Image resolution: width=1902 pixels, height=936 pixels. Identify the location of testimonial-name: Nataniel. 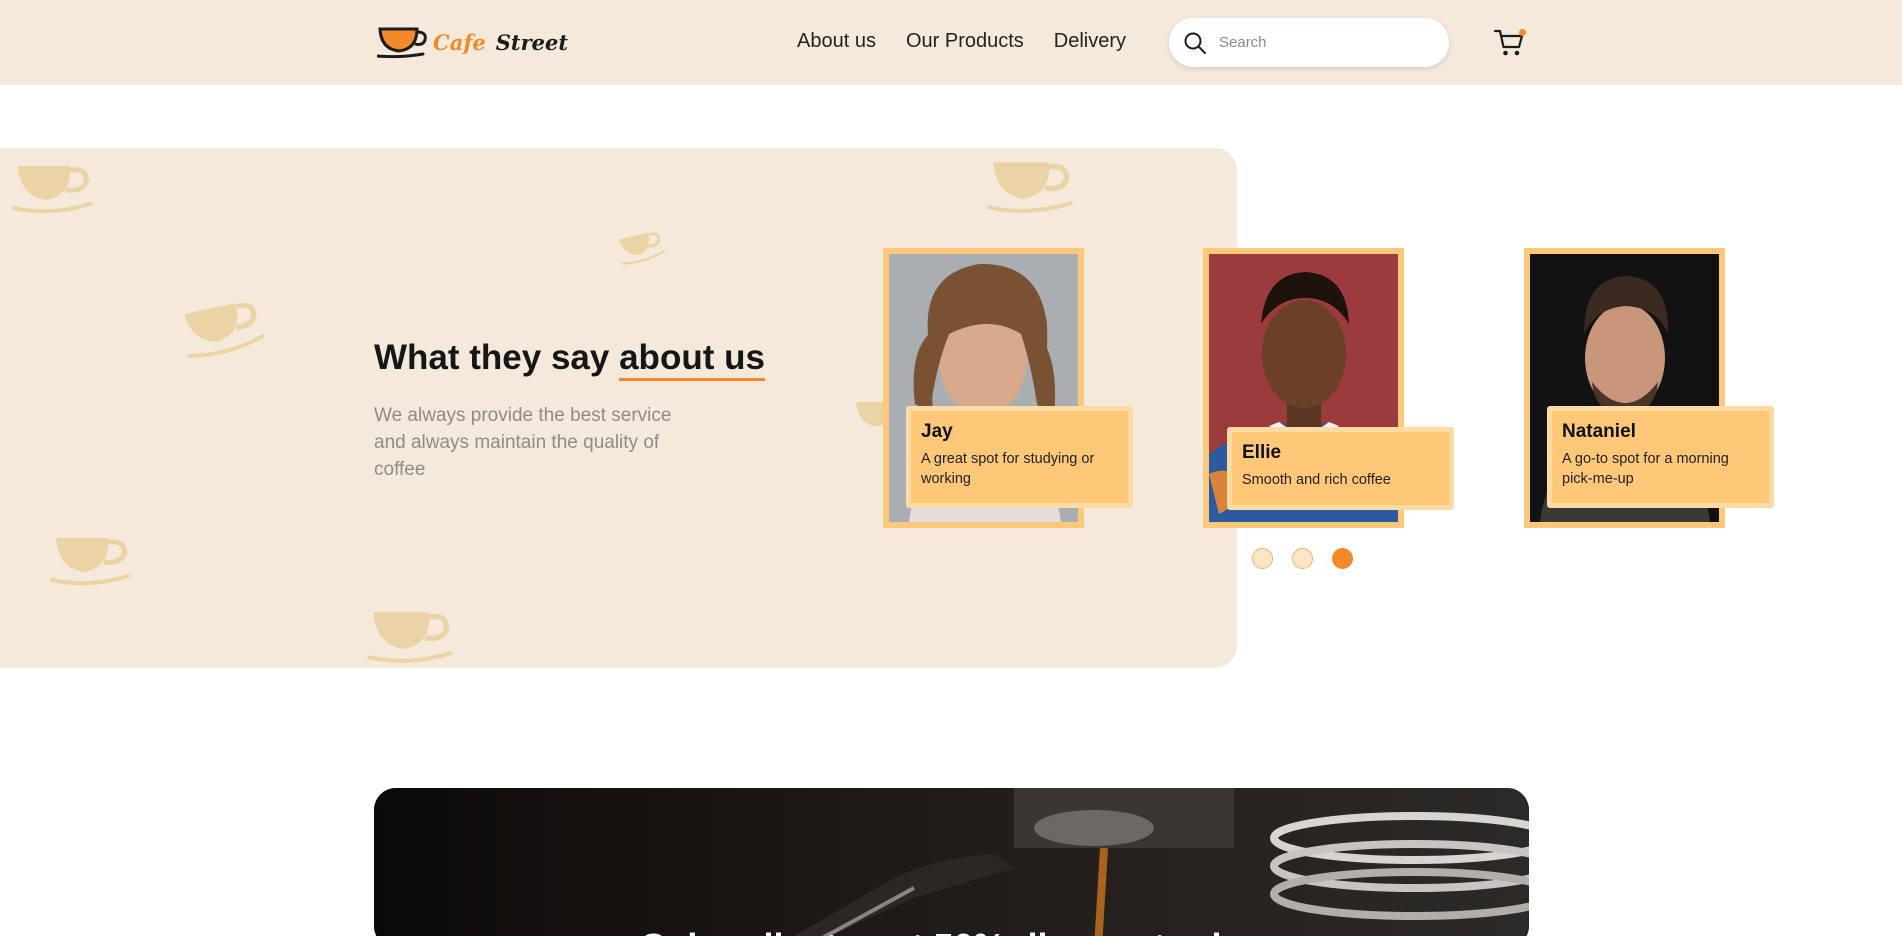
(1599, 431).